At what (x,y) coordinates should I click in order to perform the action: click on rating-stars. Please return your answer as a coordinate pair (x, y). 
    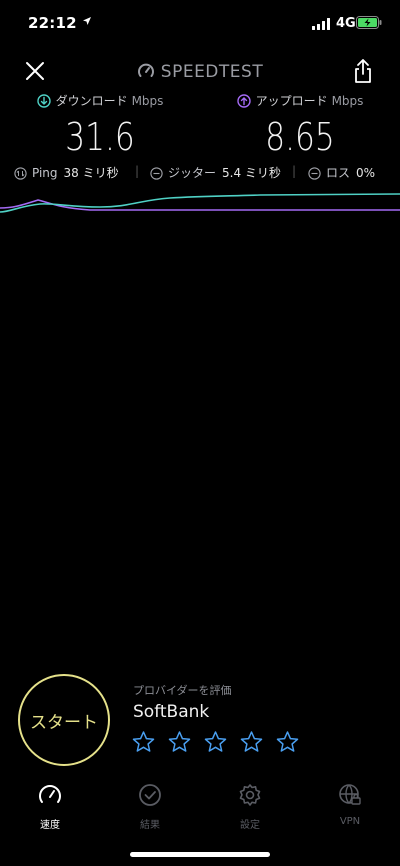
    Looking at the image, I should click on (218, 743).